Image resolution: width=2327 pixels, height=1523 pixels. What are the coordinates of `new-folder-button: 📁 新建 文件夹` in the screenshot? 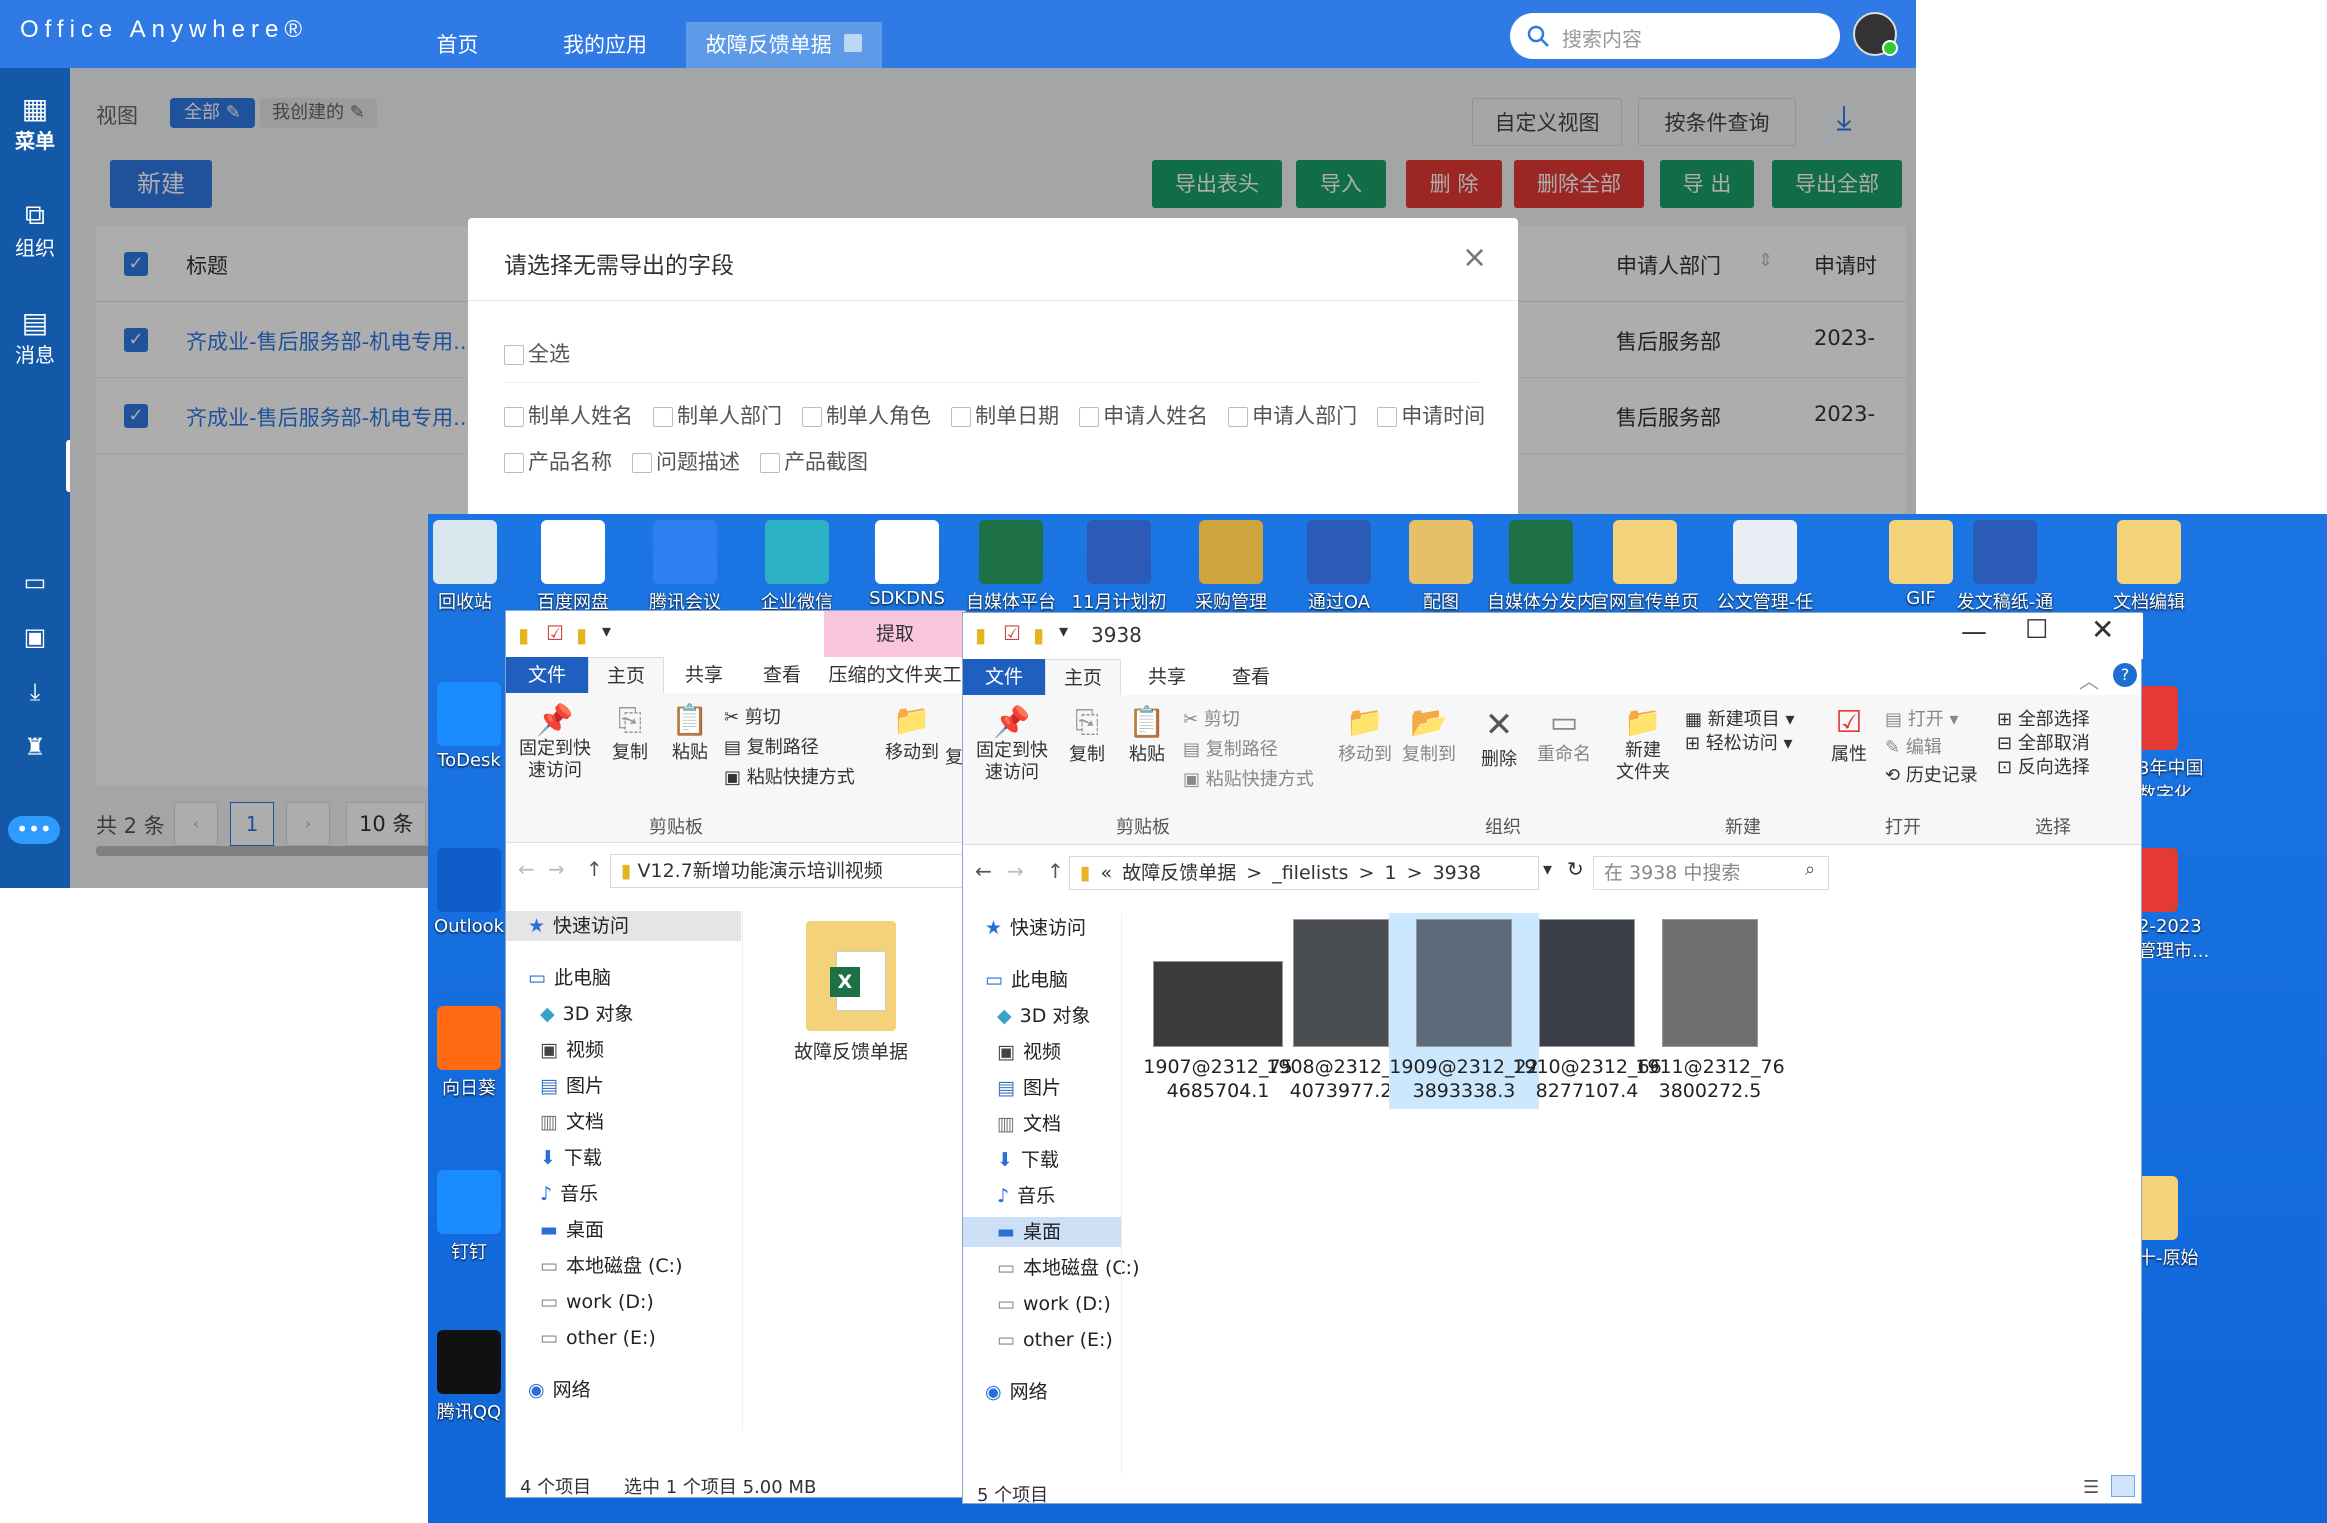 It's located at (1643, 744).